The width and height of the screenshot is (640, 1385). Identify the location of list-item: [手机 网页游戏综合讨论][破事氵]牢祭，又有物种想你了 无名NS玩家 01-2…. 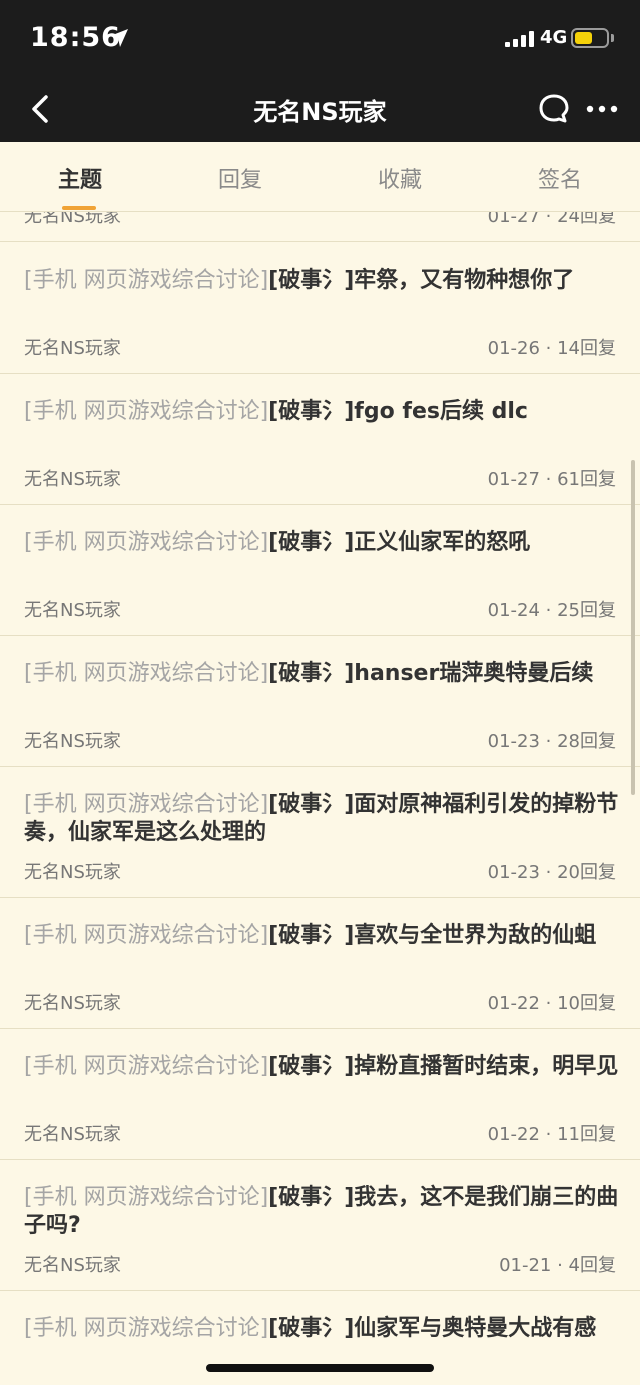
(320, 308).